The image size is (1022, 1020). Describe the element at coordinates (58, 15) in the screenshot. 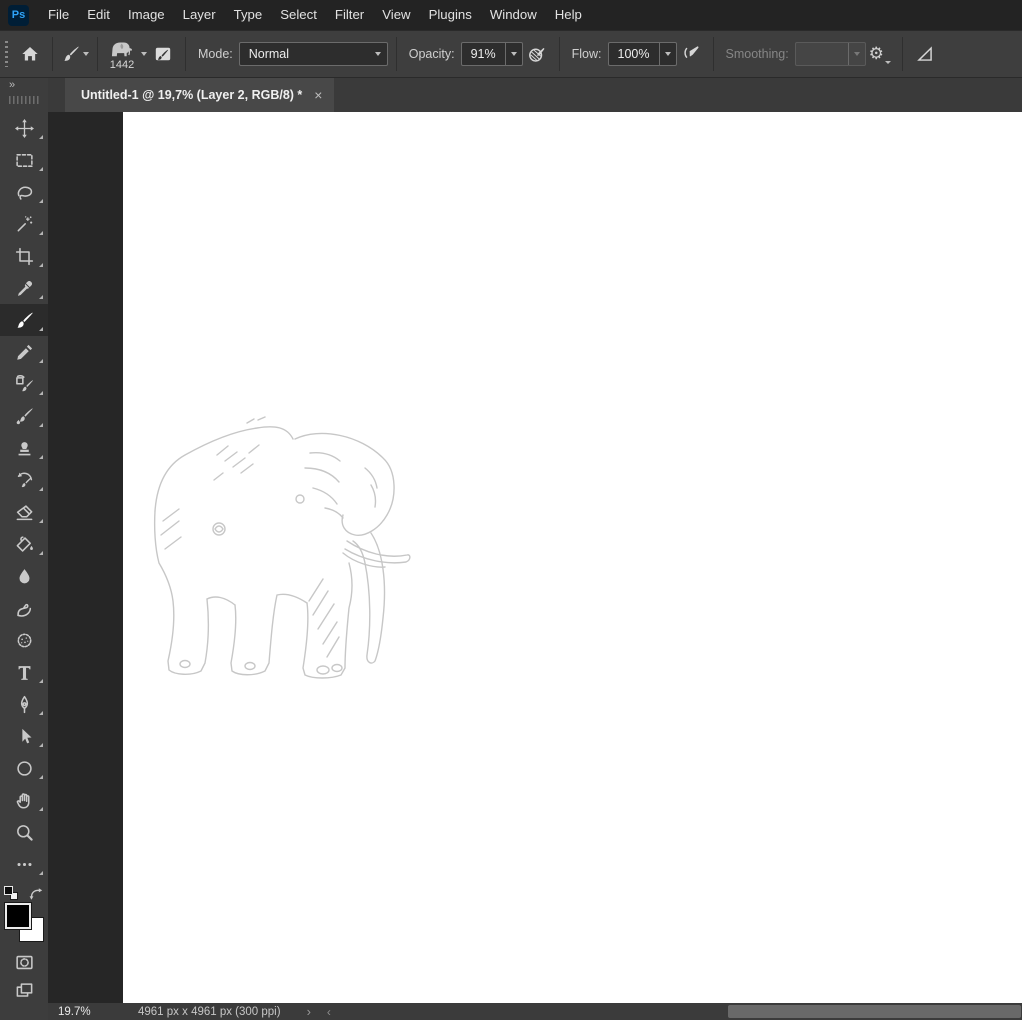

I see `menu-file: File` at that location.